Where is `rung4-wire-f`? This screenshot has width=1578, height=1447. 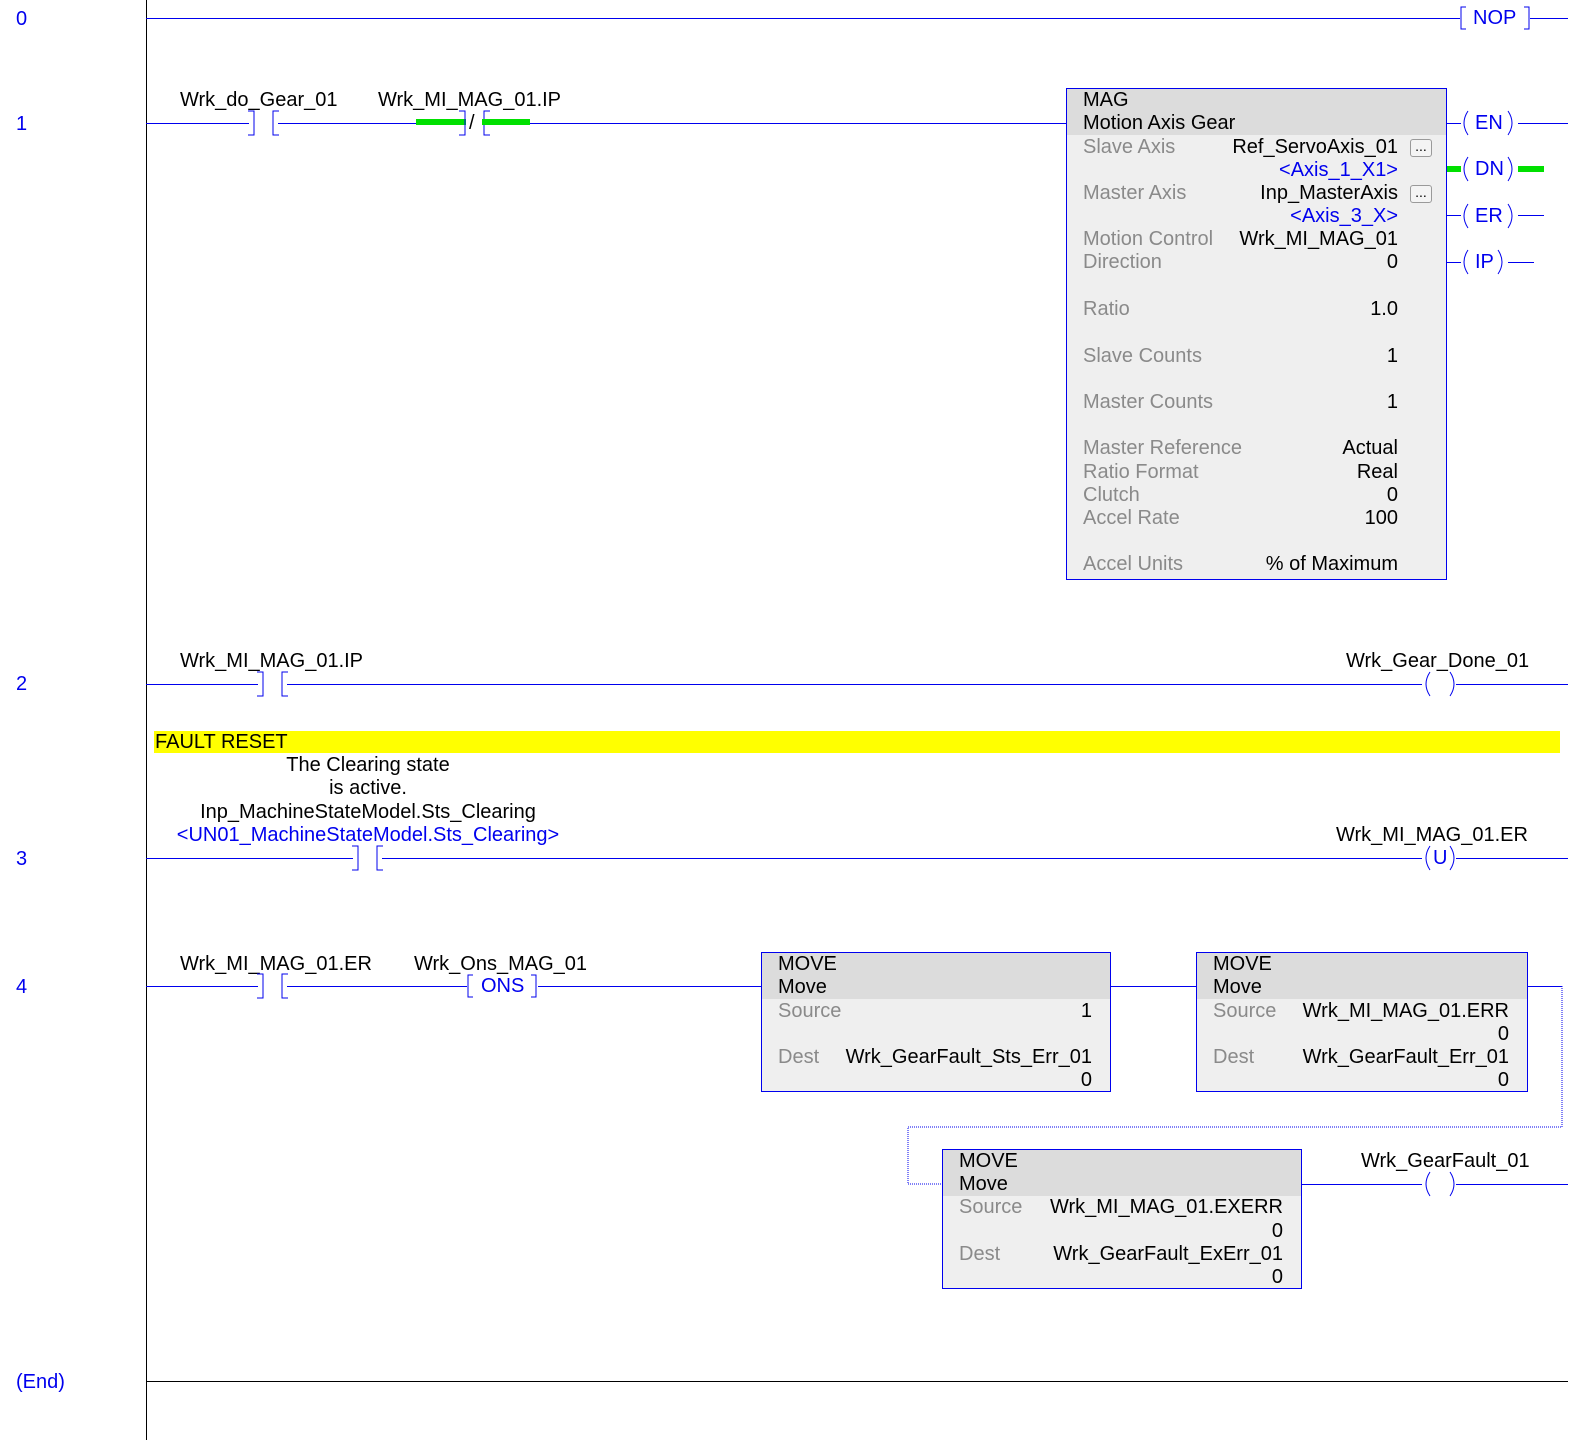
rung4-wire-f is located at coordinates (1362, 1184).